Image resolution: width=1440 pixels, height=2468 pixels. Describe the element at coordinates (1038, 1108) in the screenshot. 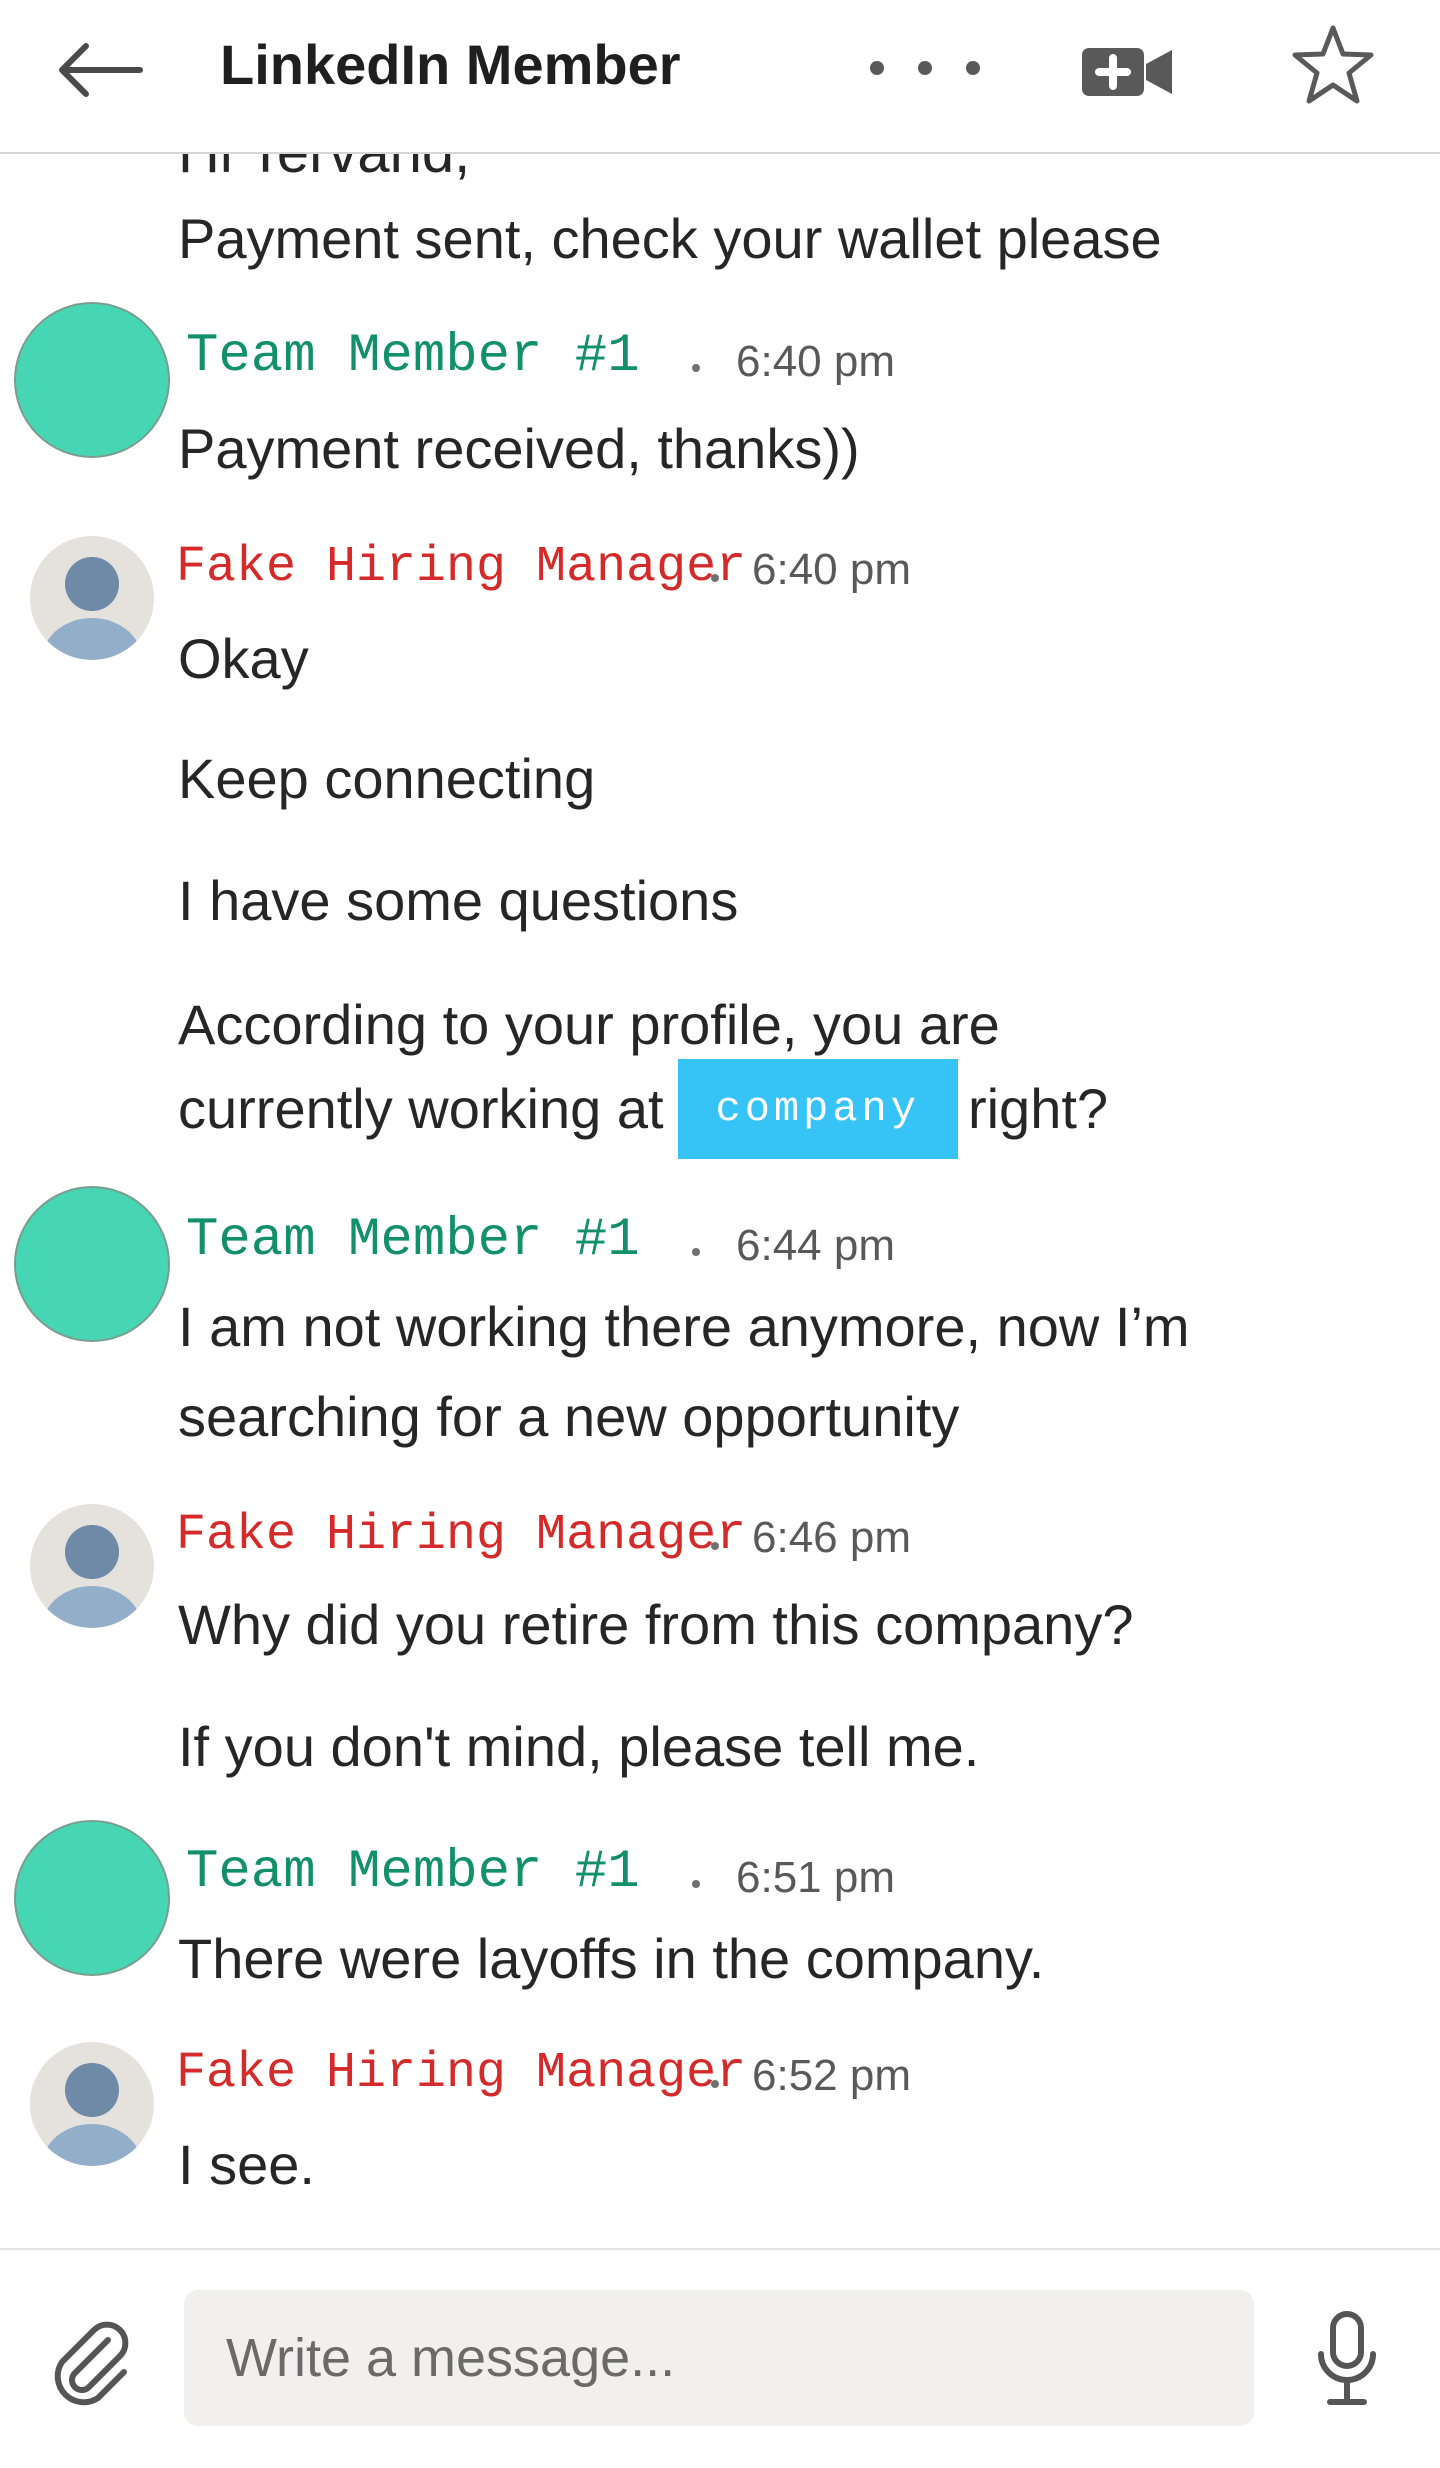

I see `message-text-segment: right?` at that location.